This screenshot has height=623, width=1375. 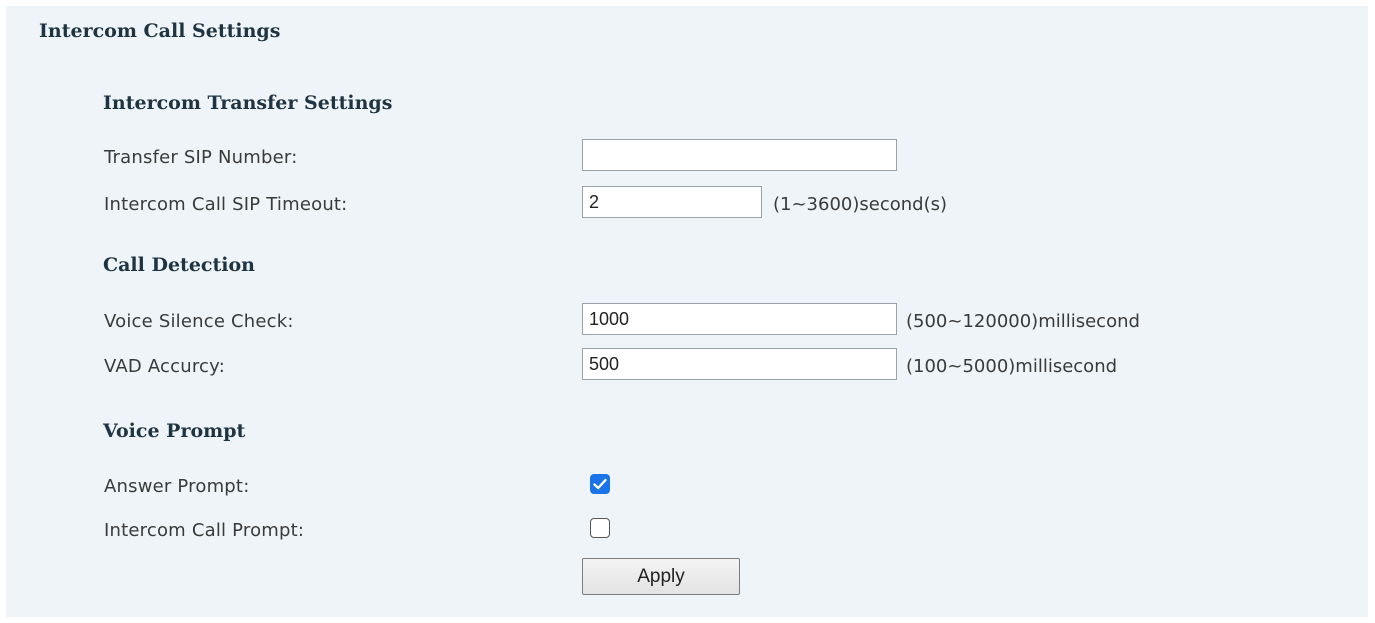 What do you see at coordinates (199, 321) in the screenshot?
I see `voice-silence-check-label: Voice Silence Check:` at bounding box center [199, 321].